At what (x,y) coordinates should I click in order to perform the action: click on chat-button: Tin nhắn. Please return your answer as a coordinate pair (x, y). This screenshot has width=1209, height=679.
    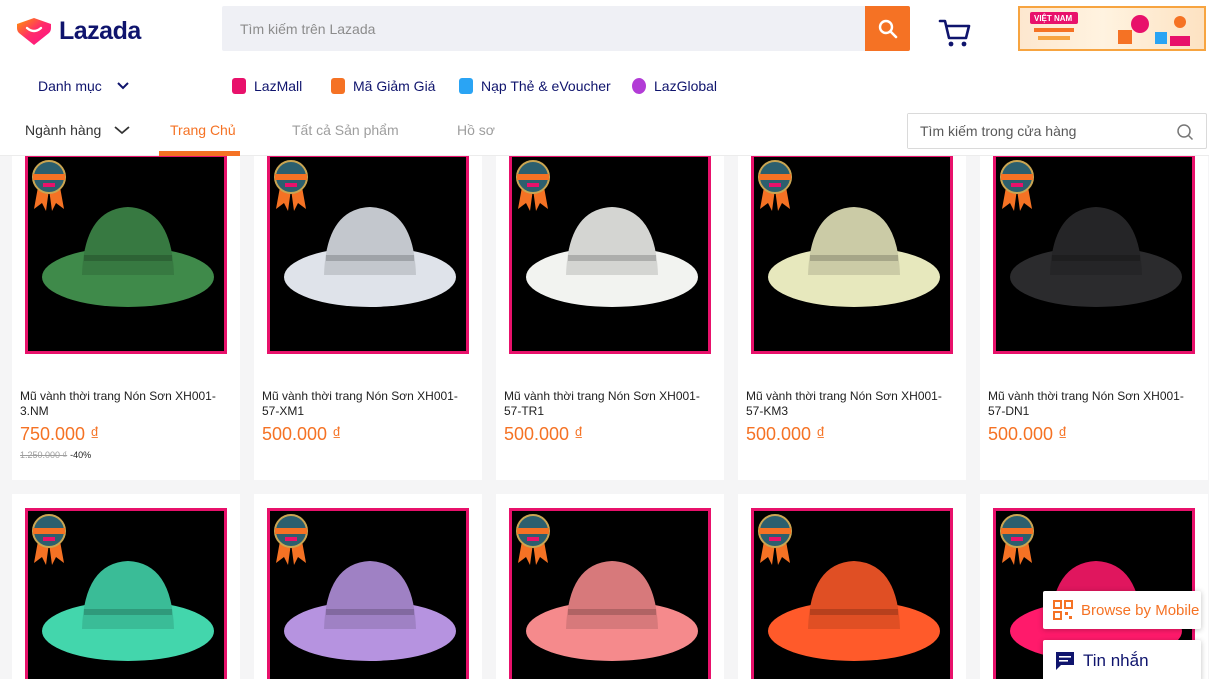
    Looking at the image, I should click on (1122, 659).